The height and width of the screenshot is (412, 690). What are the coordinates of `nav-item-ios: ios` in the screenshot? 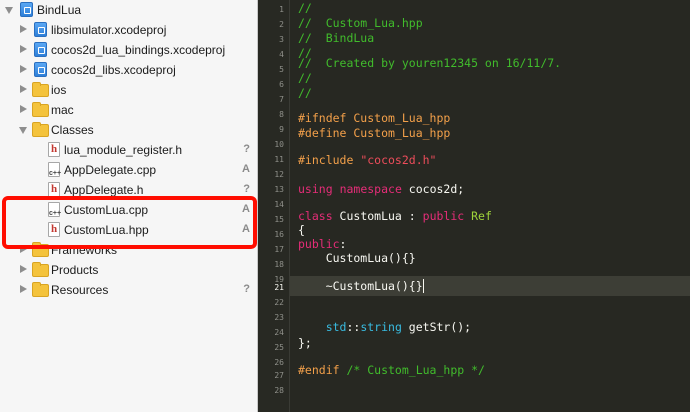 It's located at (128, 90).